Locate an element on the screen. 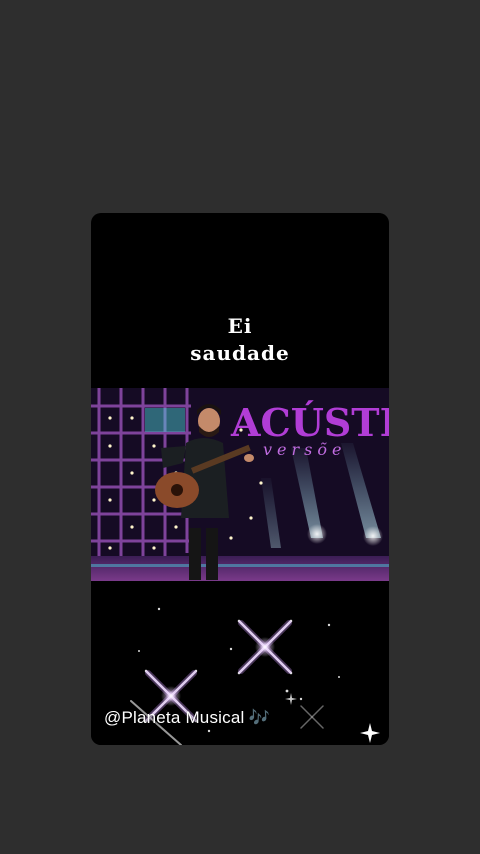 The image size is (480, 854). lyric-line-2: saudade is located at coordinates (240, 353).